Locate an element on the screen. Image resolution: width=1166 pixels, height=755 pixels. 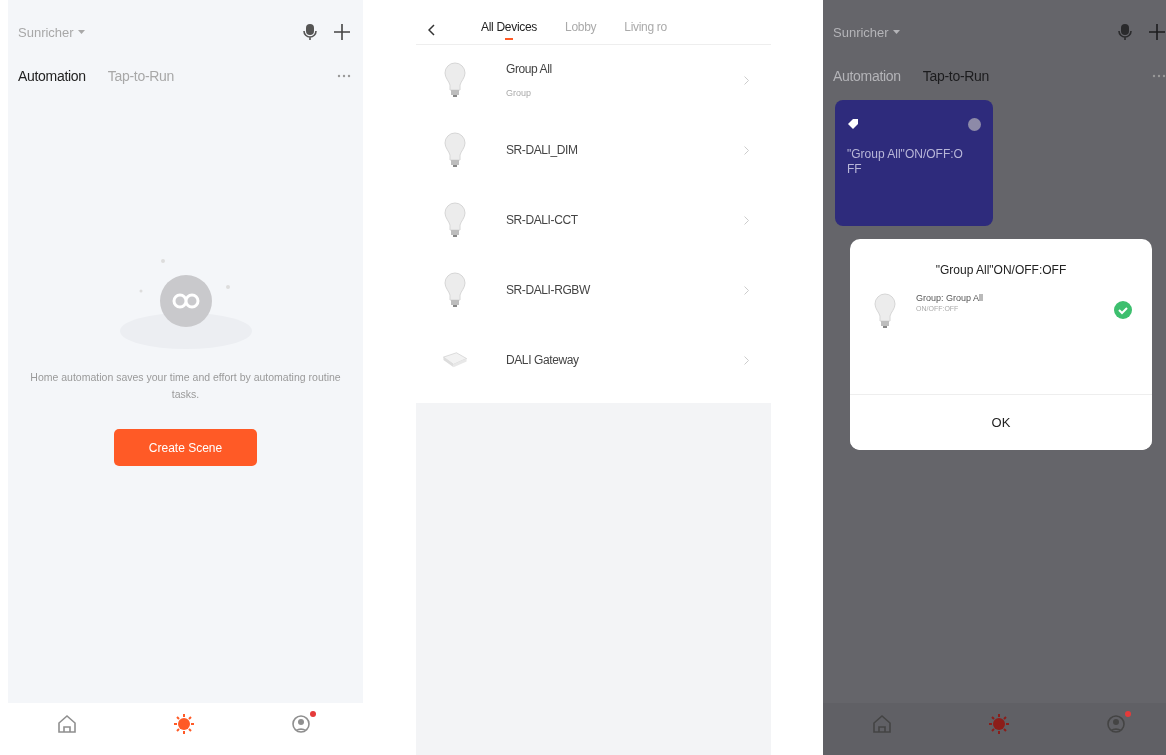
scene-card: "Group All"ON/OFF:OFF is located at coordinates (914, 163).